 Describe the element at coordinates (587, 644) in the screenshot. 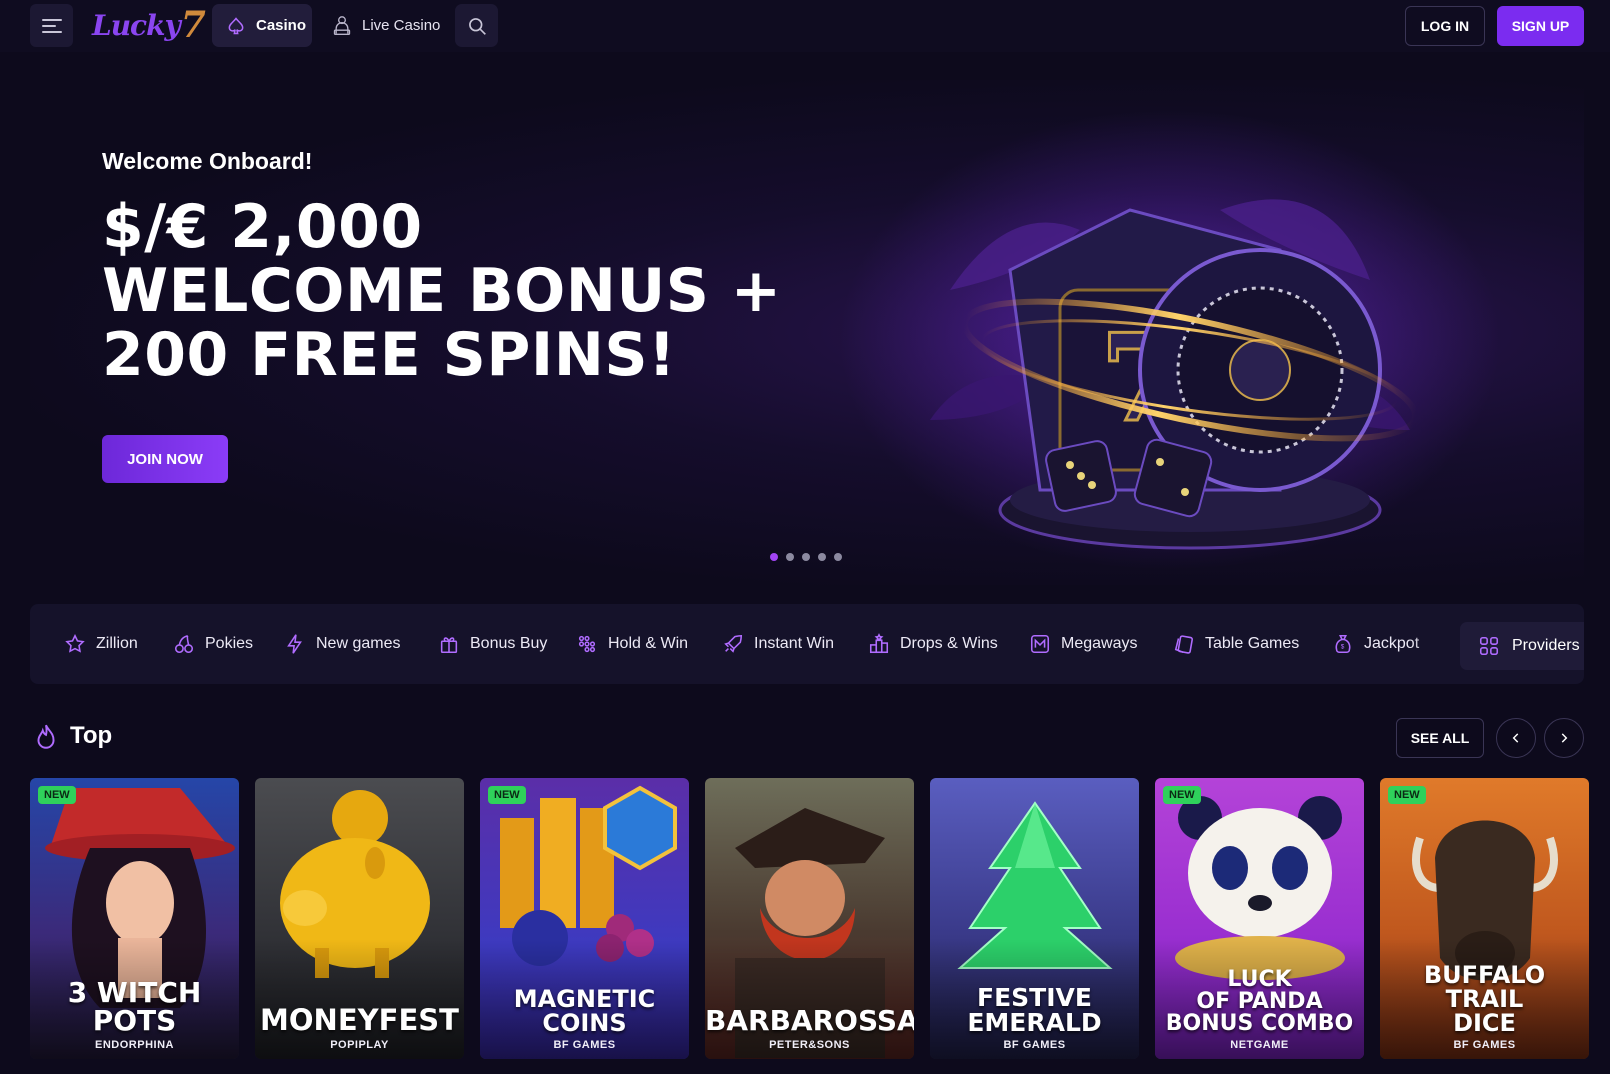

I see `grid-dots-icon` at that location.